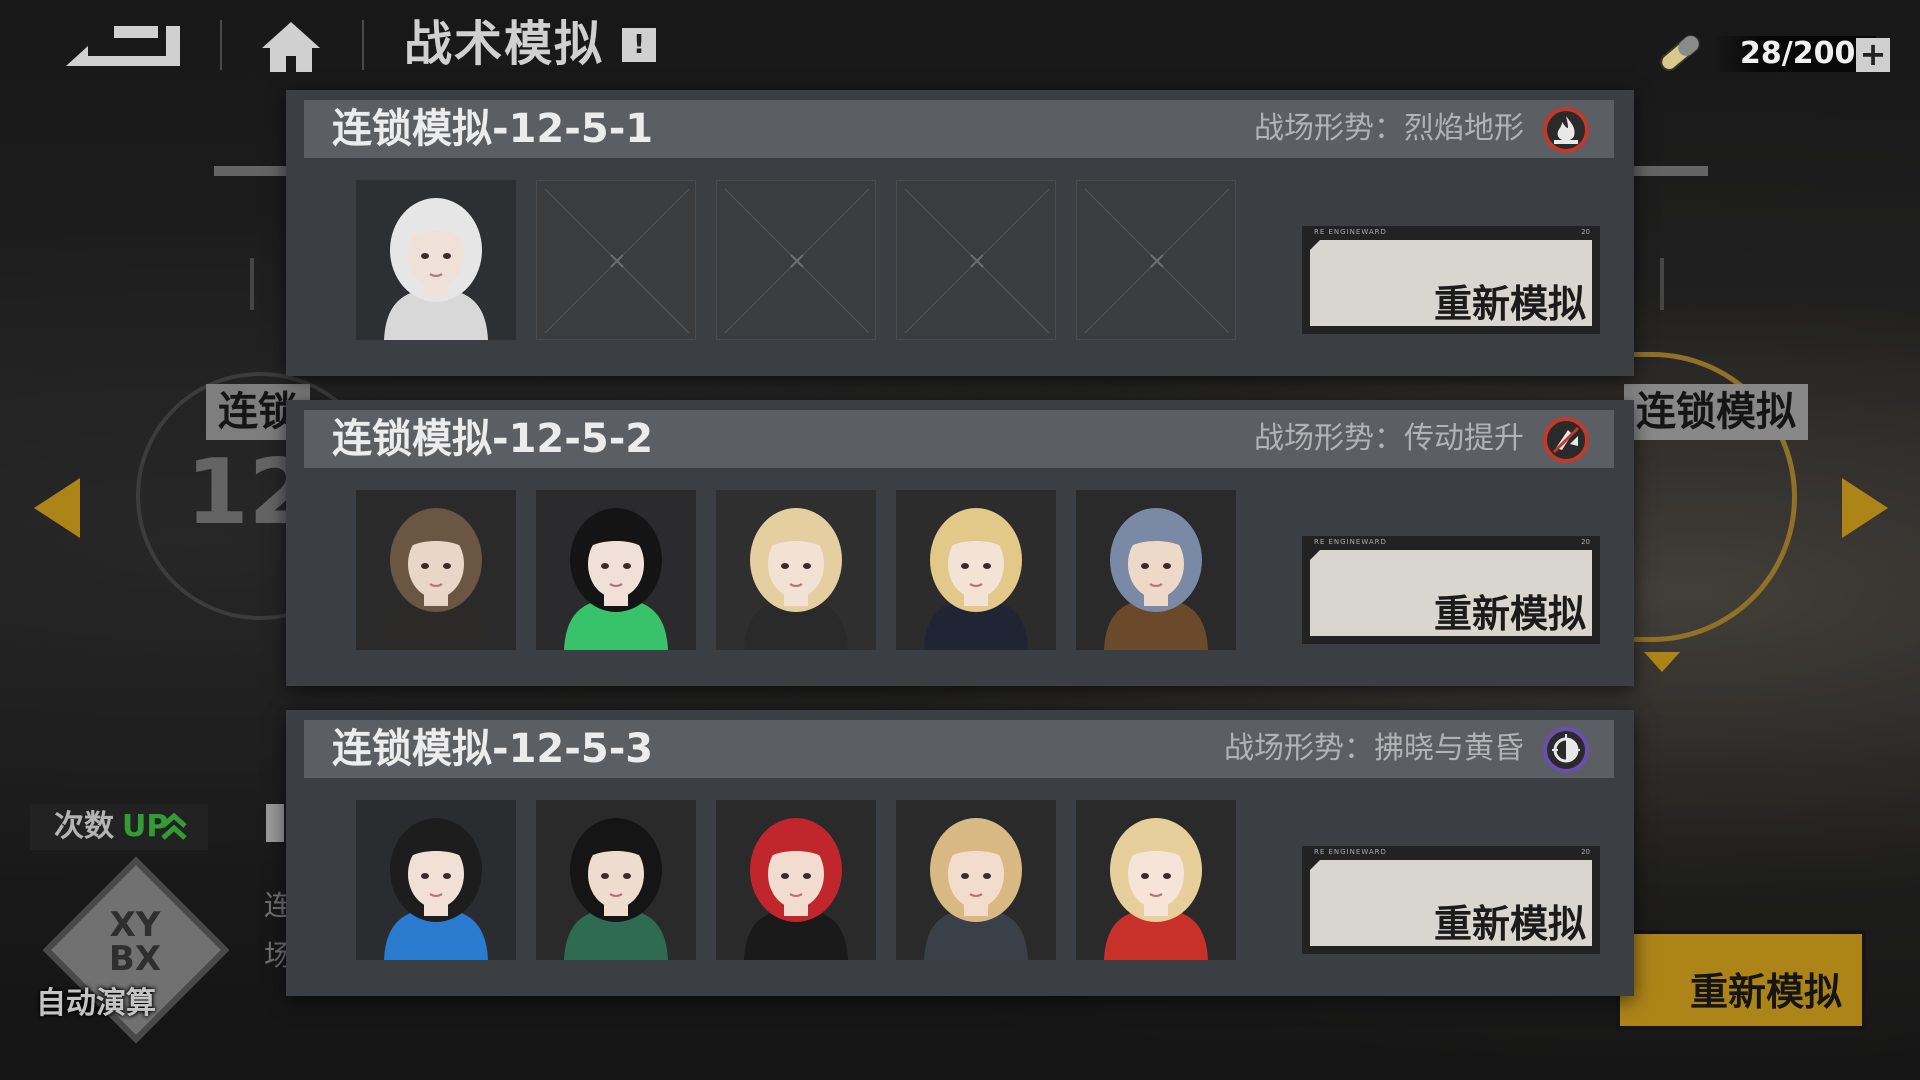  Describe the element at coordinates (959, 749) in the screenshot. I see `record-header: 连锁模拟-12-5-3 战场形势：拂晓与黄昏` at that location.